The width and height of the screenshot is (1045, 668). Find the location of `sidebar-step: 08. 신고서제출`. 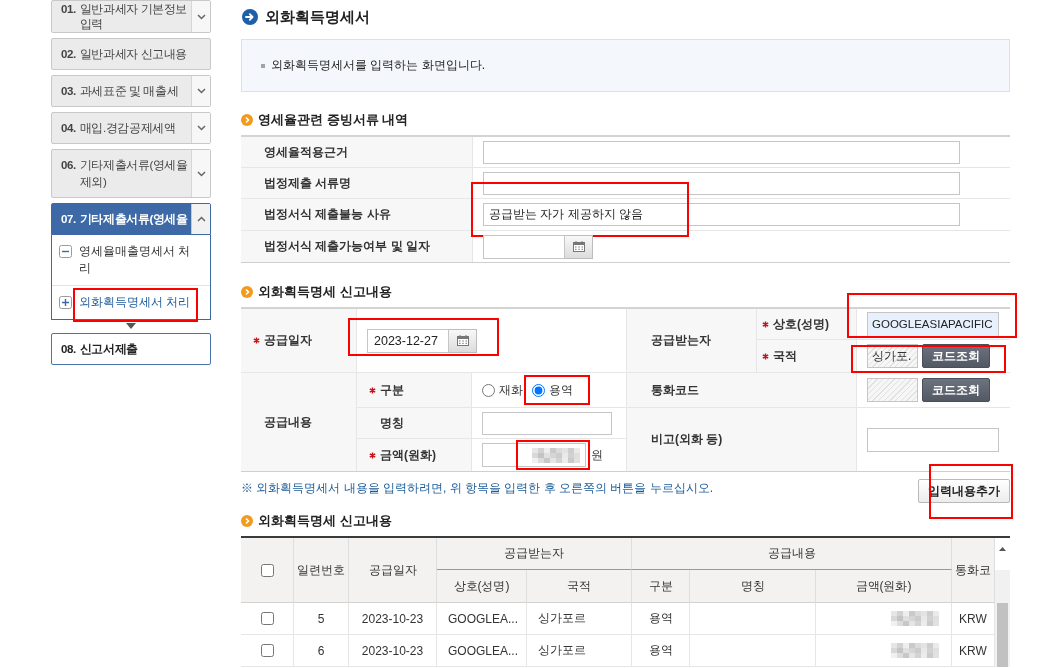

sidebar-step: 08. 신고서제출 is located at coordinates (131, 349).